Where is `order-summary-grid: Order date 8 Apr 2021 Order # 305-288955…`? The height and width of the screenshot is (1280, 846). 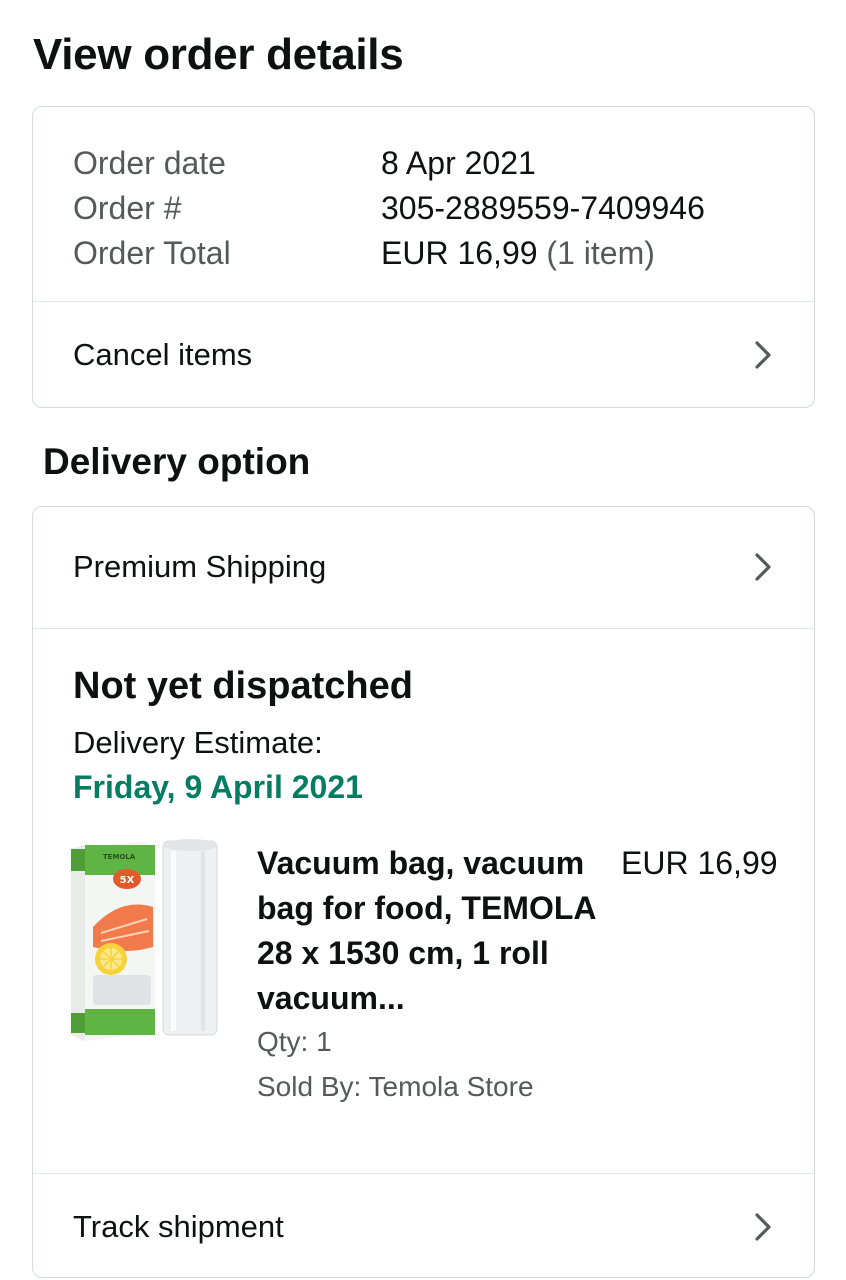
order-summary-grid: Order date 8 Apr 2021 Order # 305-288955… is located at coordinates (389, 208).